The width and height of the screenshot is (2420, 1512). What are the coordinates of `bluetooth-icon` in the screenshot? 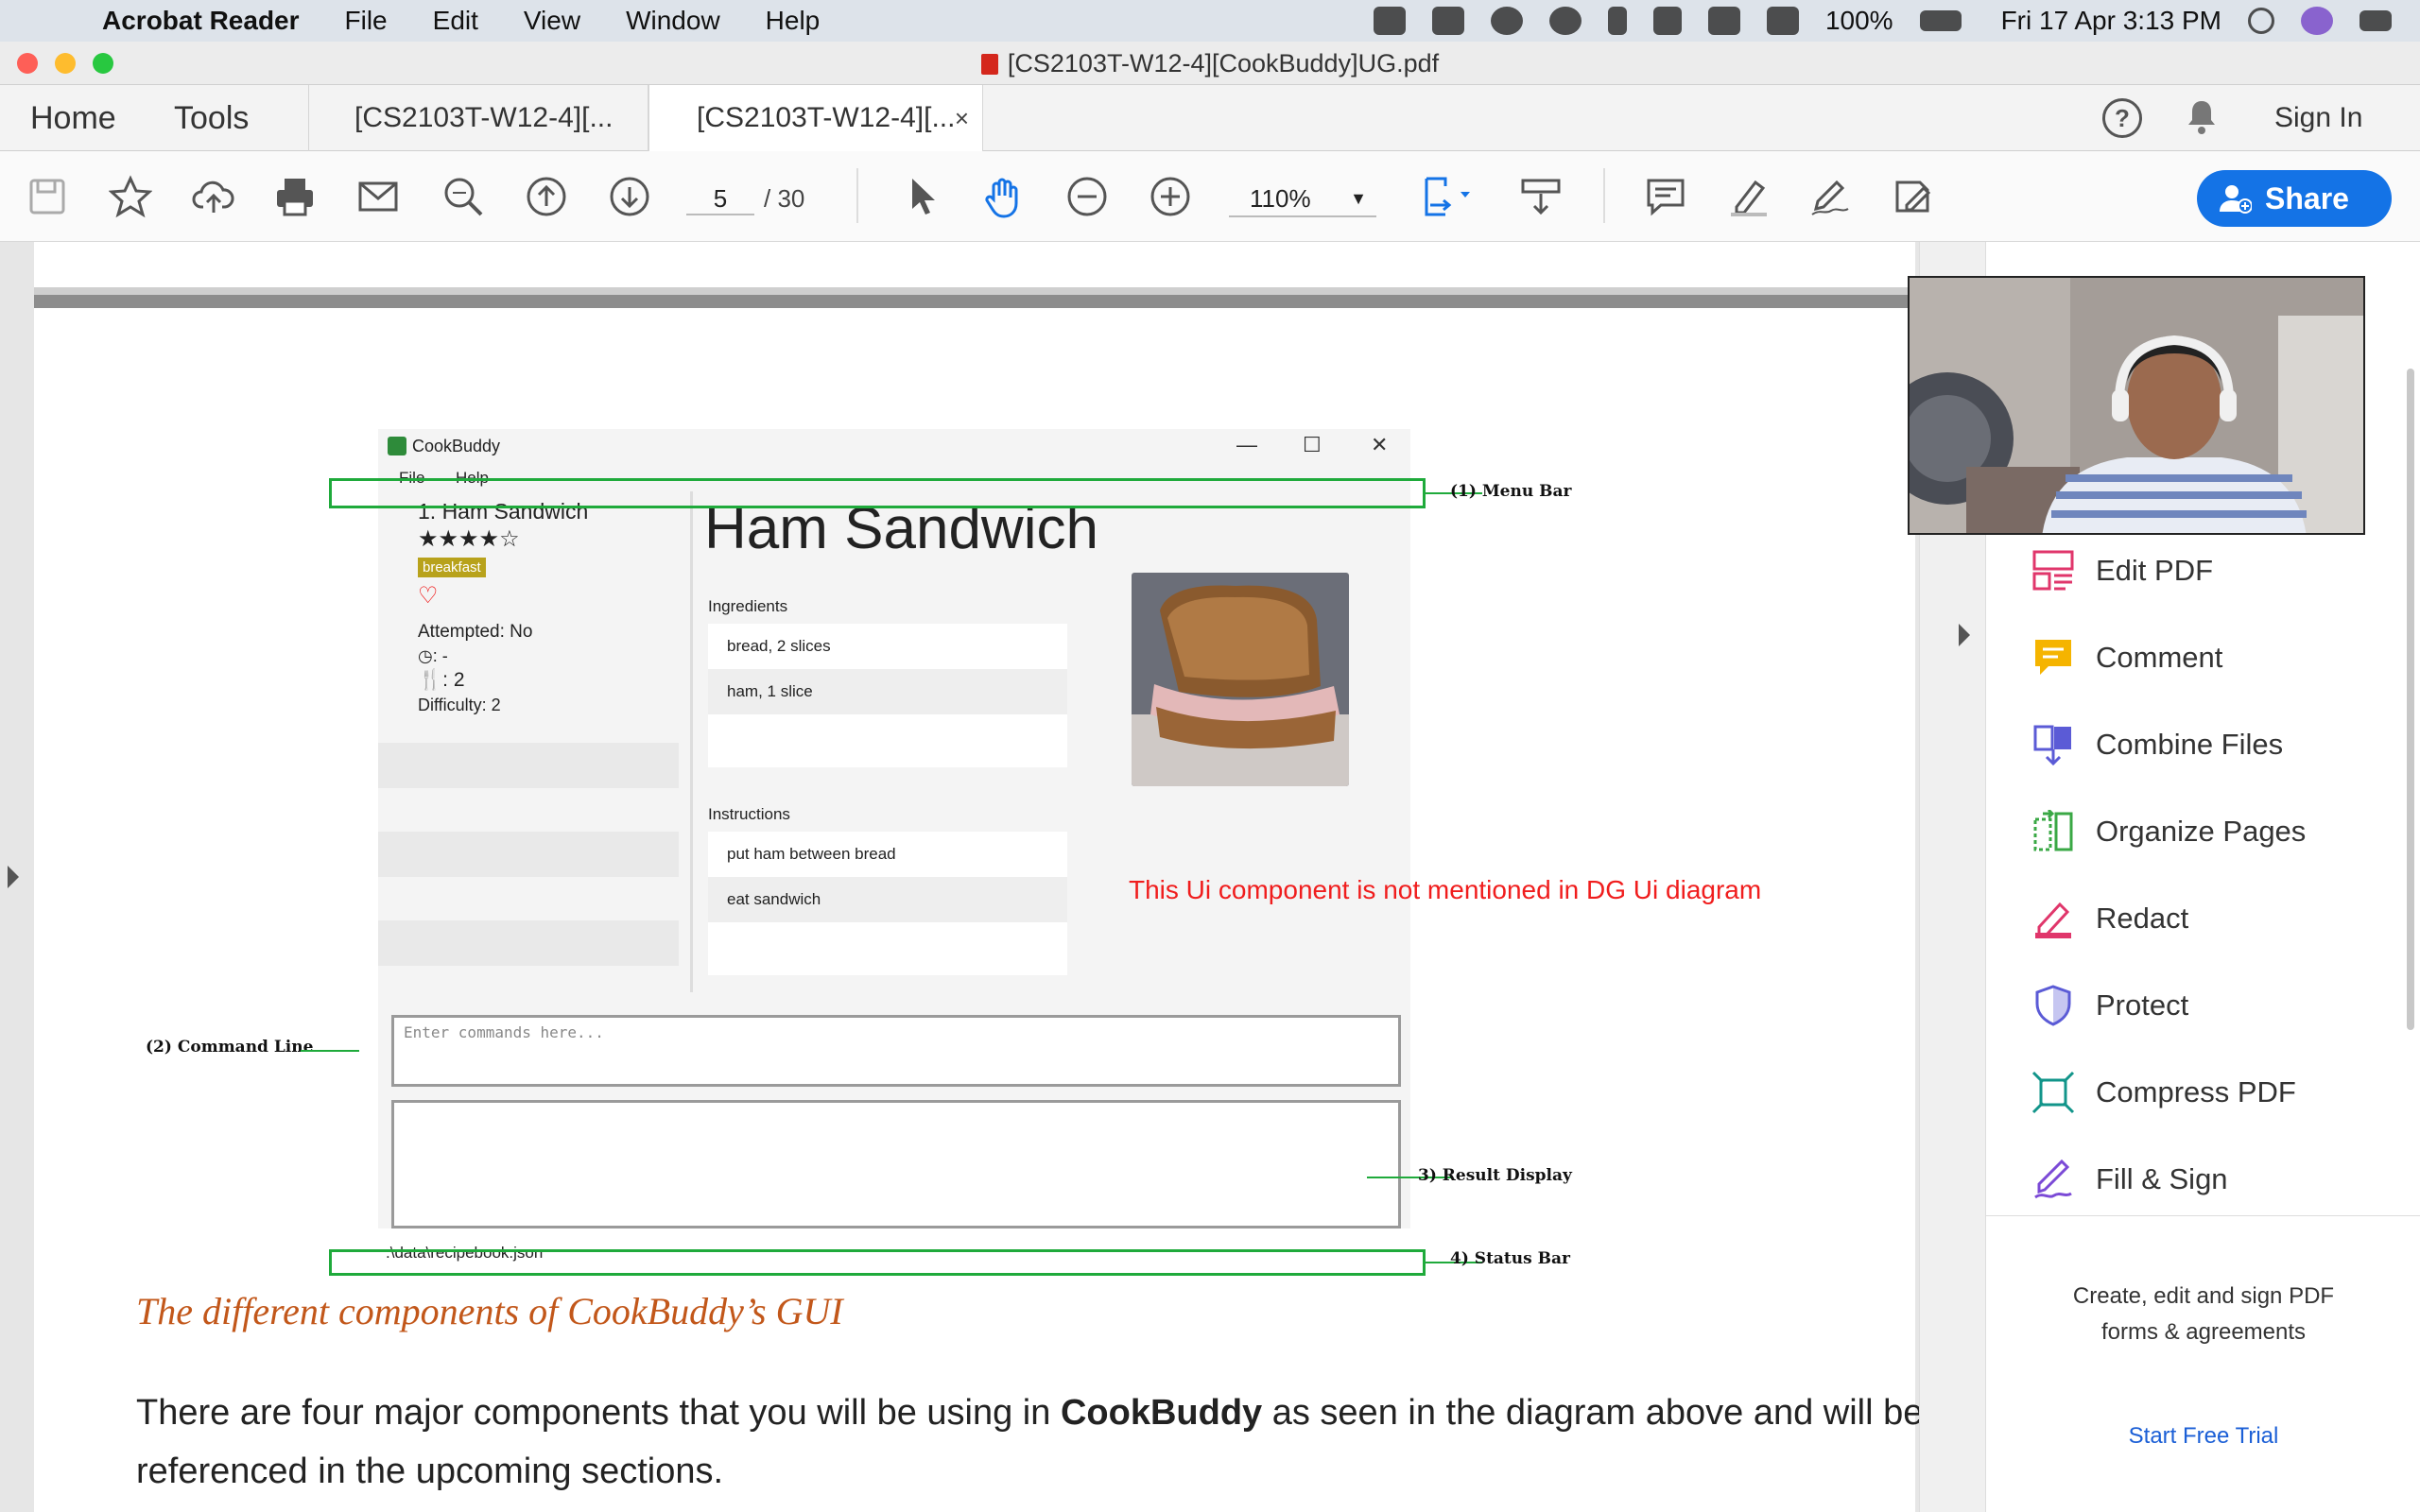 It's located at (1617, 21).